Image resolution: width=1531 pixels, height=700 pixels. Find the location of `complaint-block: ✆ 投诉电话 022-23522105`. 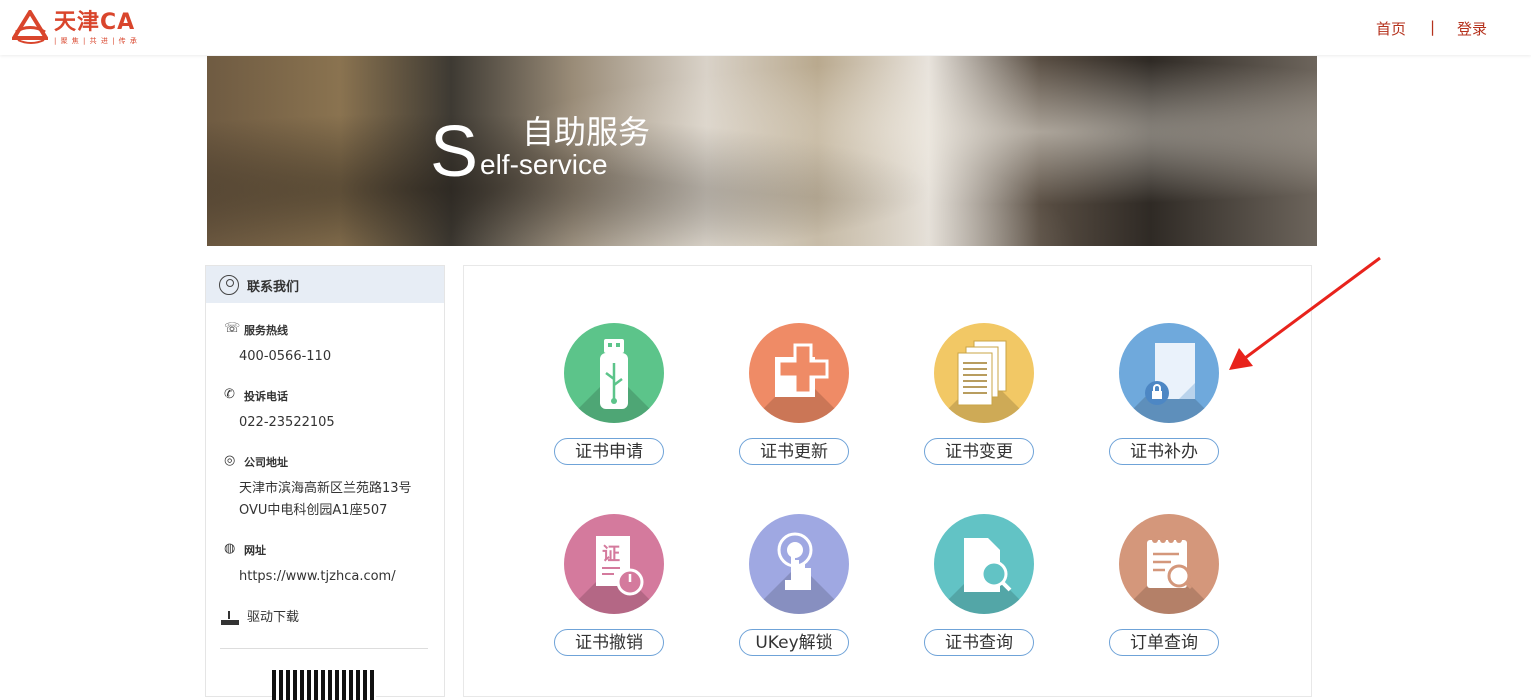

complaint-block: ✆ 投诉电话 022-23522105 is located at coordinates (279, 410).